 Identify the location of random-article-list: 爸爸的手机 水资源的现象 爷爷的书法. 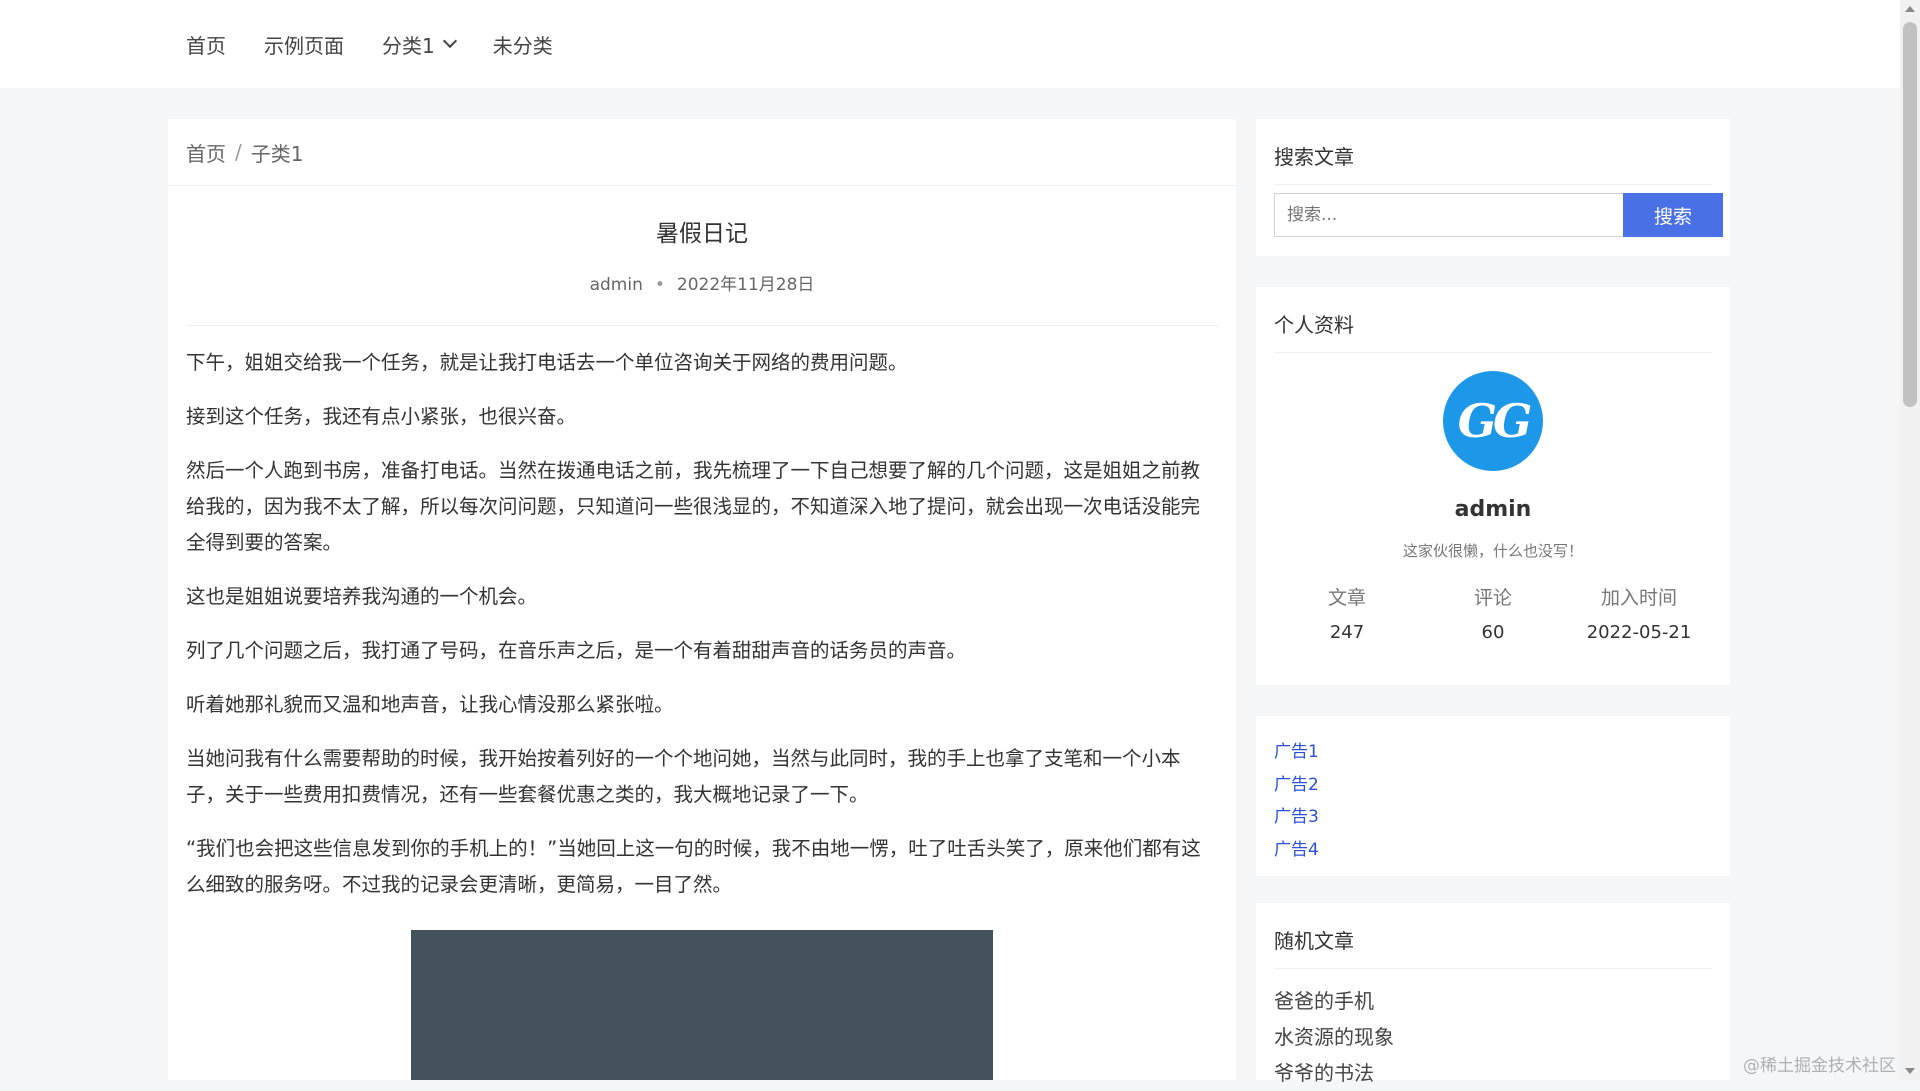
(1493, 1030).